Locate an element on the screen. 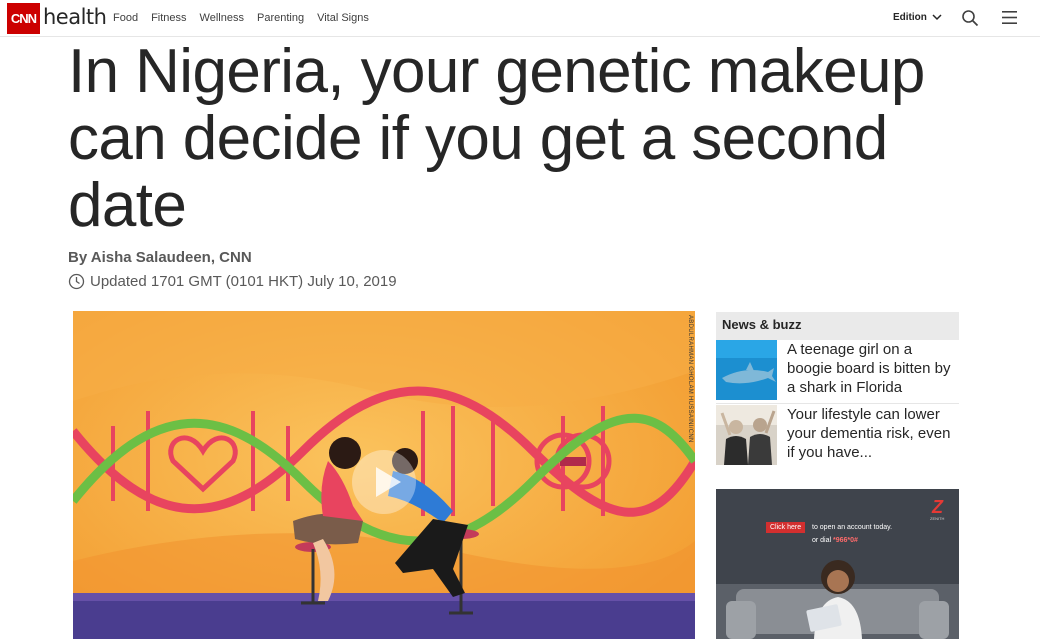  ad-background-image is located at coordinates (837, 564).